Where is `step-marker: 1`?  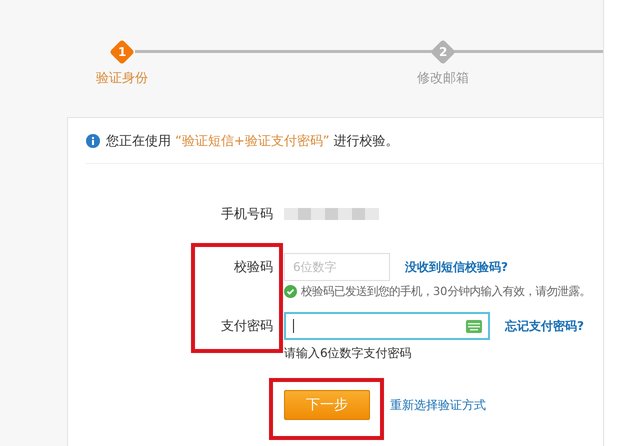
step-marker: 1 is located at coordinates (122, 52).